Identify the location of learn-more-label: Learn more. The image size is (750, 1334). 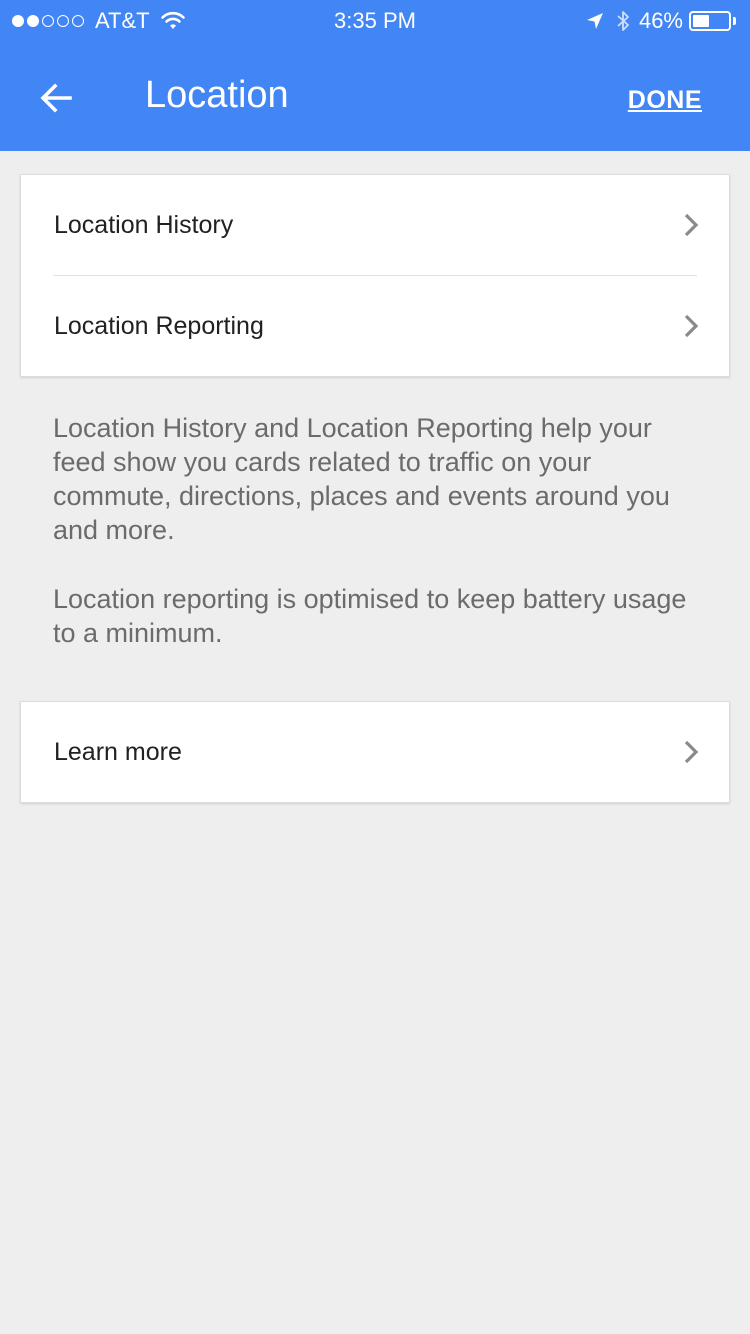
(118, 751).